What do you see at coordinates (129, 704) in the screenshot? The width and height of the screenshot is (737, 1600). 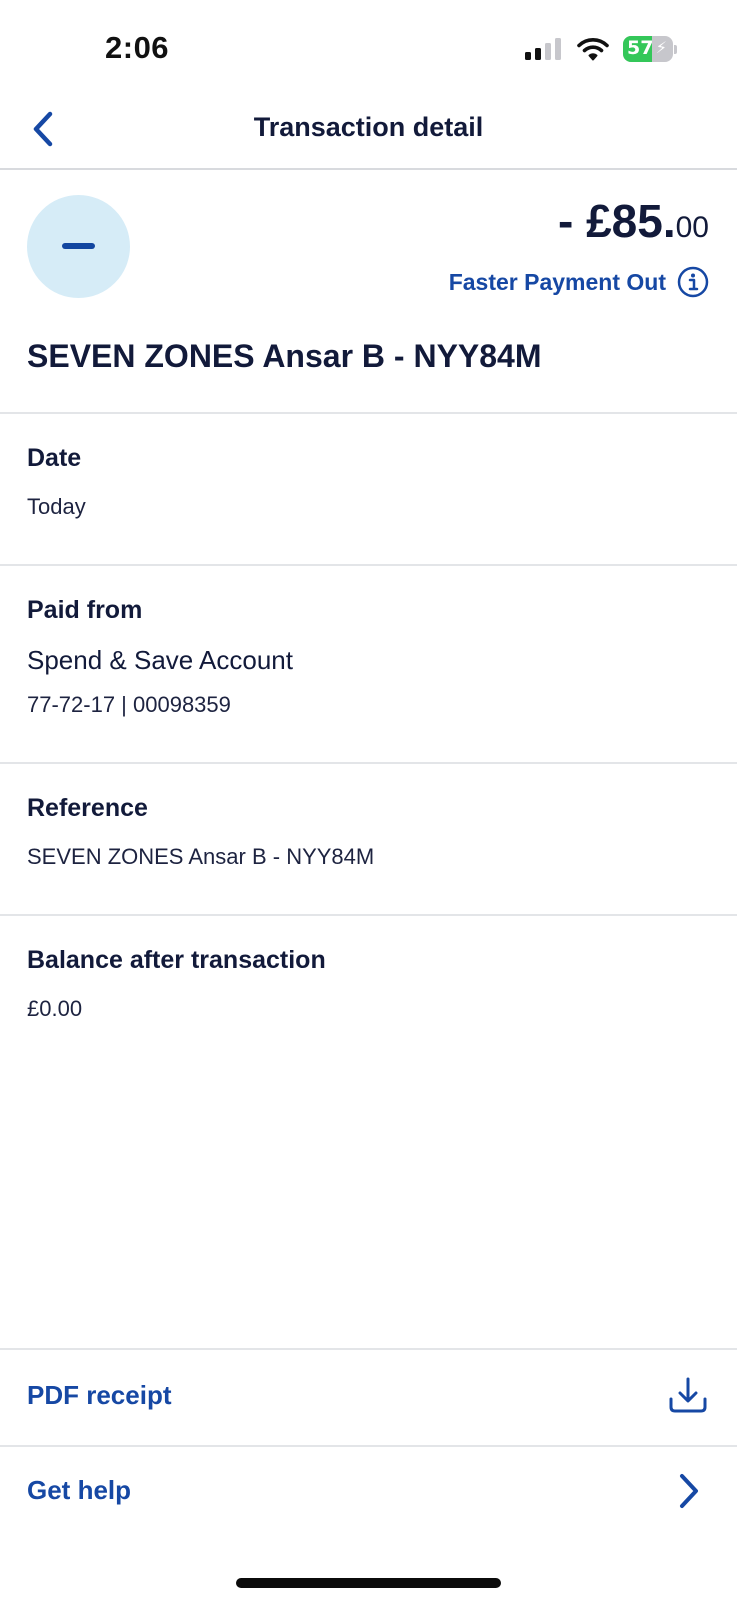 I see `account-details: 77-72-17 | 00098359` at bounding box center [129, 704].